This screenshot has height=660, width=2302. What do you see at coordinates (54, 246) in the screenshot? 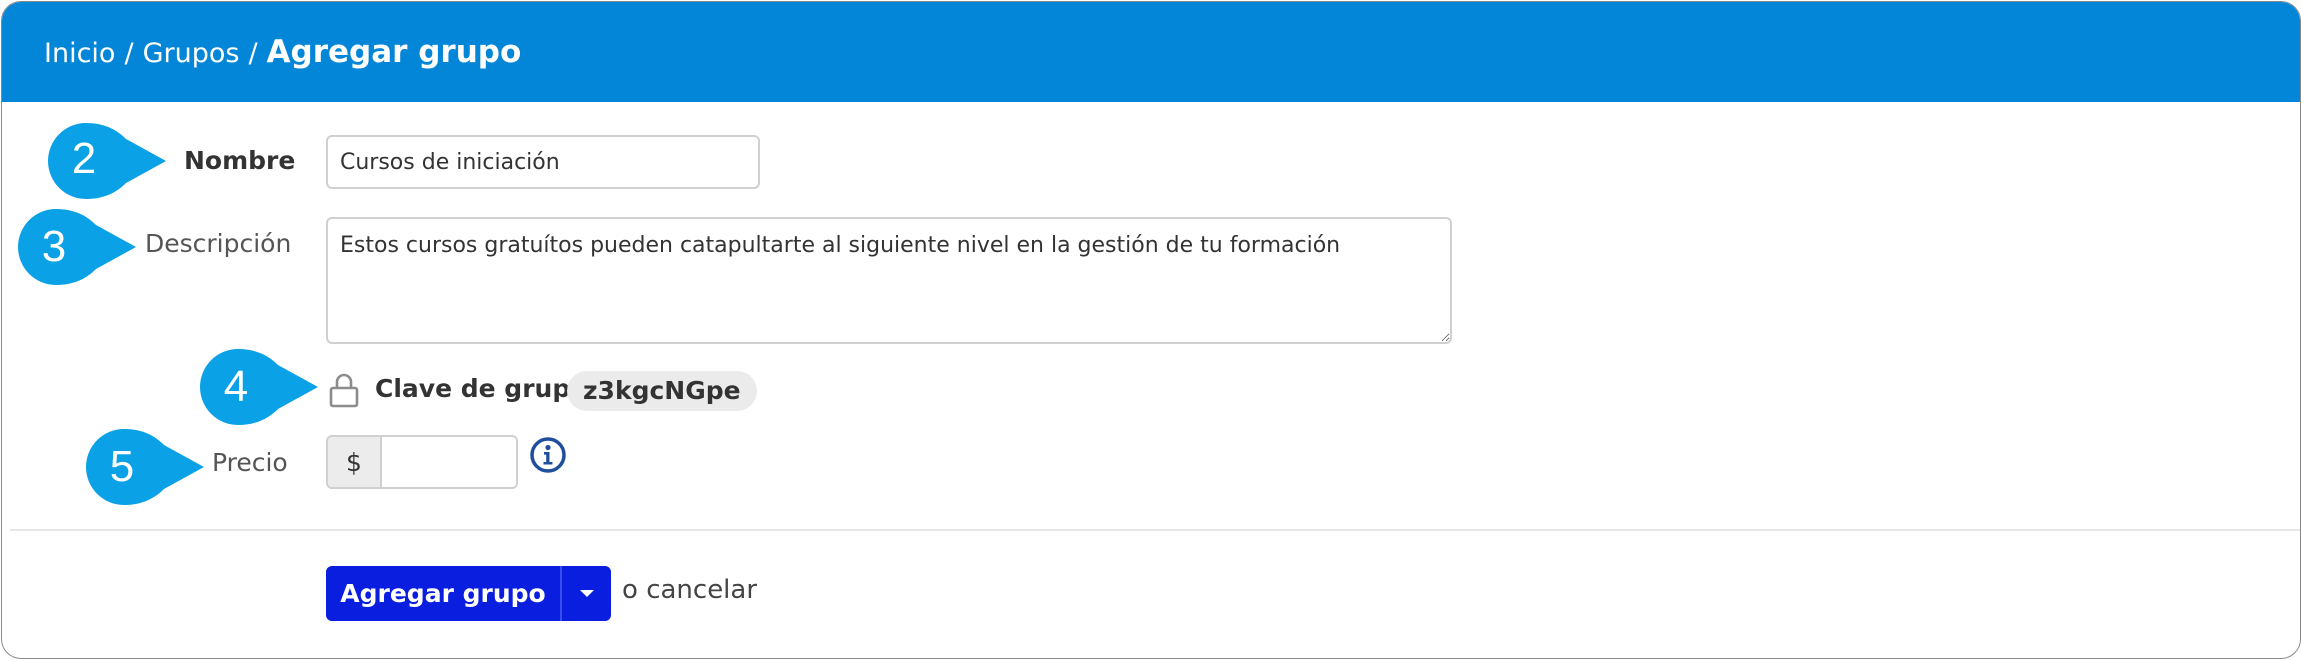
I see `callout-number: 3` at bounding box center [54, 246].